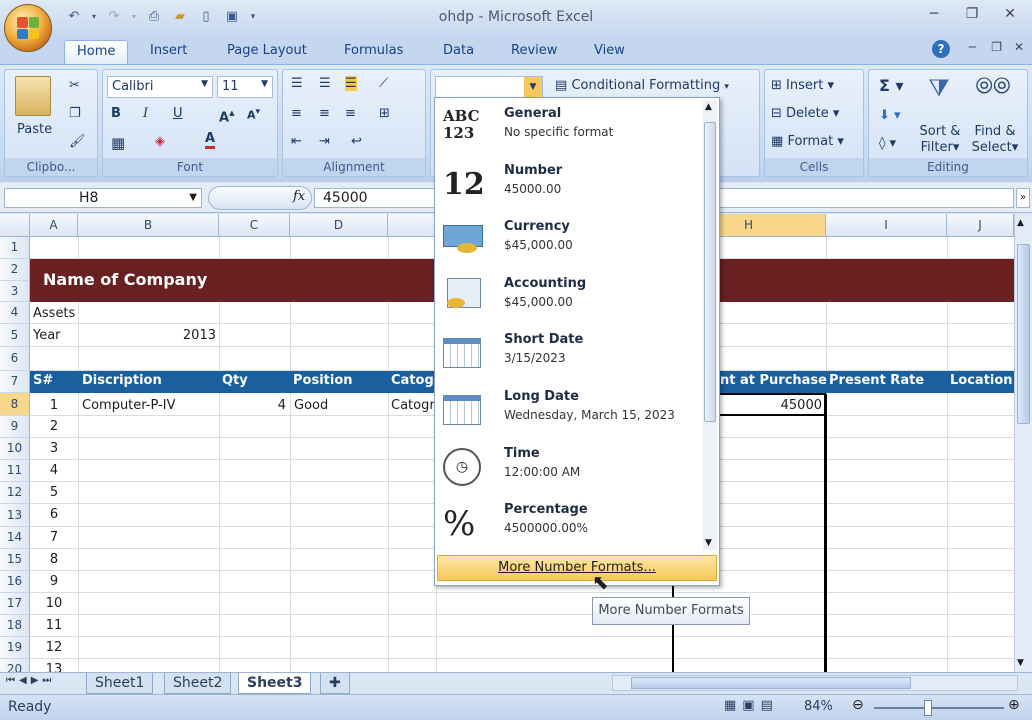  Describe the element at coordinates (887, 143) in the screenshot. I see `clear-icon: ◊ ▾` at that location.